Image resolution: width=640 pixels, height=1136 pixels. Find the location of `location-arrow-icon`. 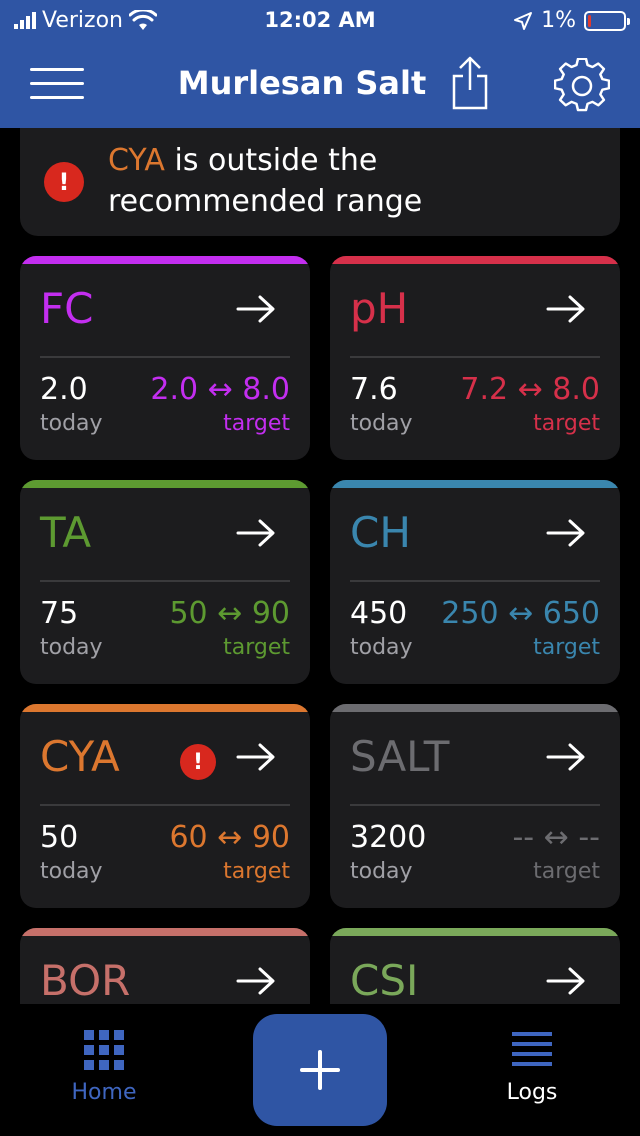

location-arrow-icon is located at coordinates (523, 20).